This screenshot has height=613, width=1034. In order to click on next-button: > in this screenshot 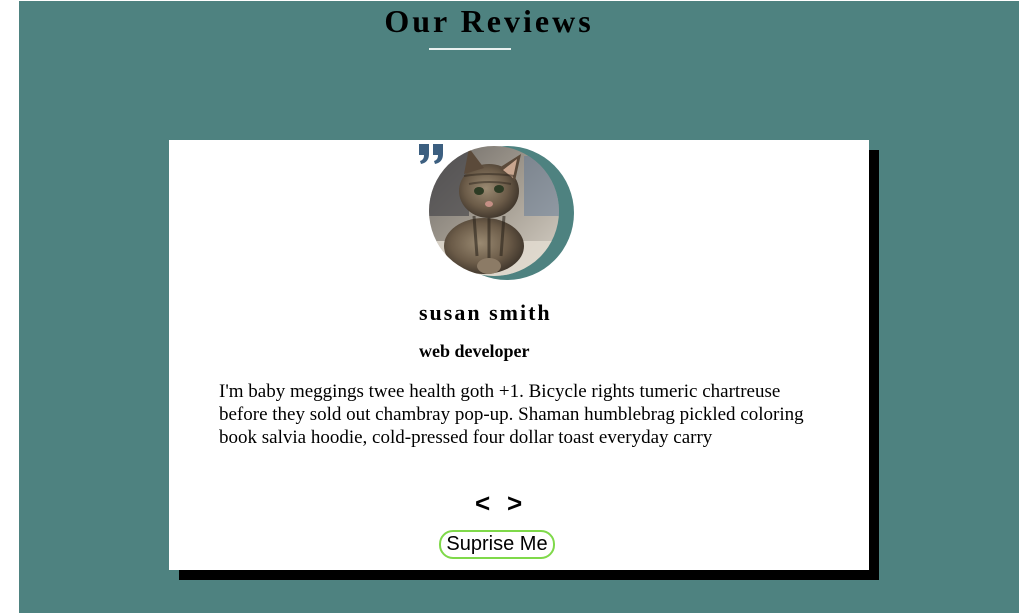, I will do `click(514, 503)`.